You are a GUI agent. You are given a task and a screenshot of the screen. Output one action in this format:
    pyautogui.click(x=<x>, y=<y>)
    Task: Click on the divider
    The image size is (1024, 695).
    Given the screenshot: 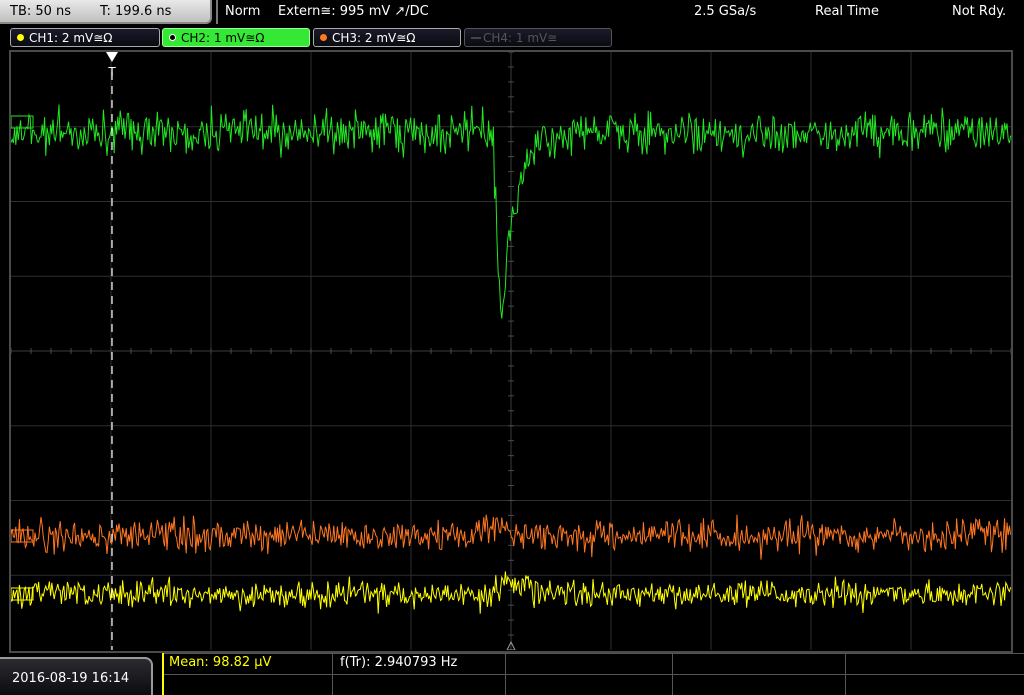 What is the action you would take?
    pyautogui.click(x=217, y=12)
    